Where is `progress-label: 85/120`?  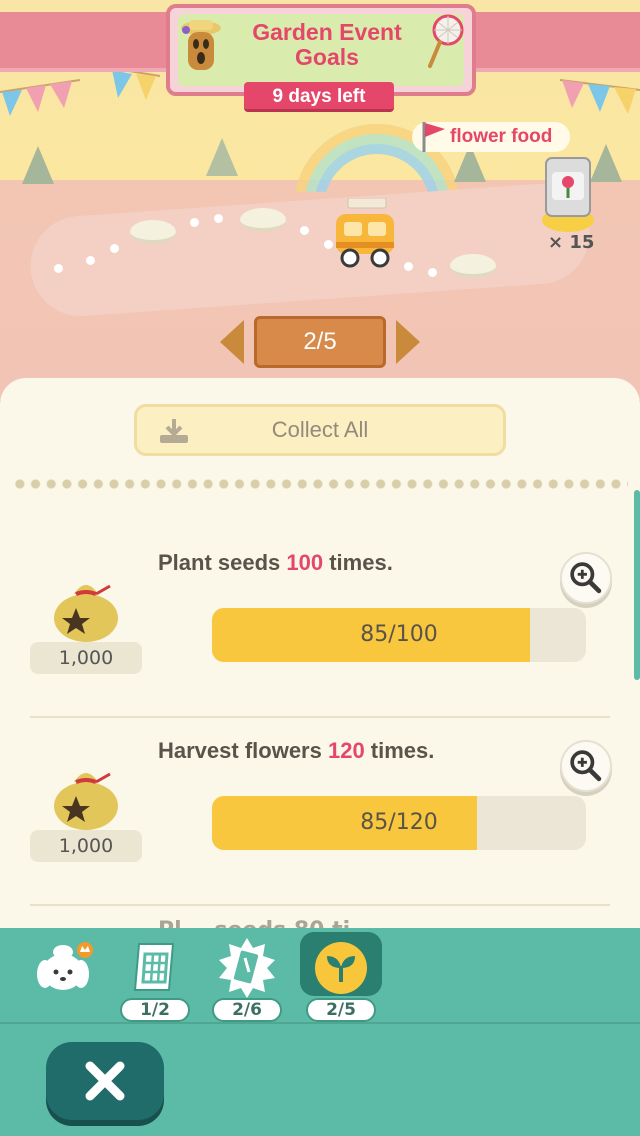
progress-label: 85/120 is located at coordinates (399, 822).